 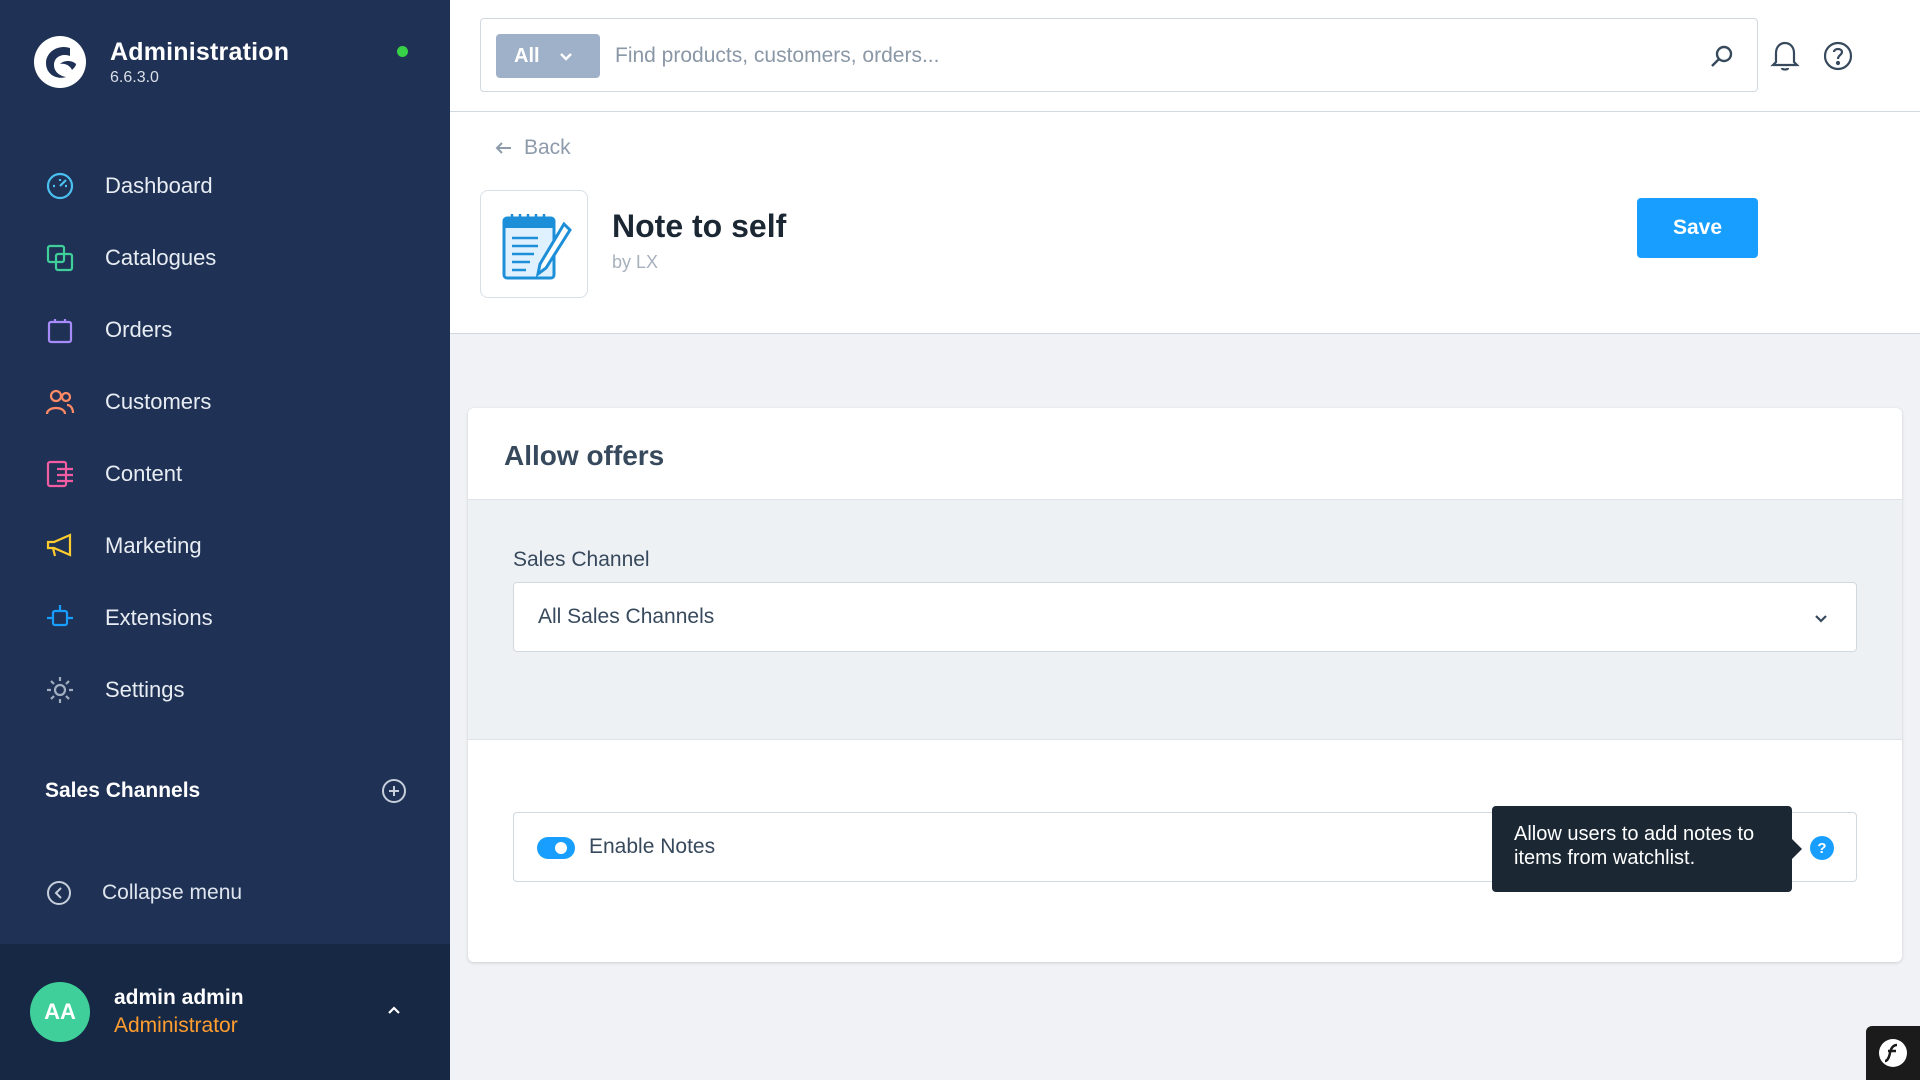 What do you see at coordinates (225, 402) in the screenshot?
I see `sidebar-item-customers: Customers` at bounding box center [225, 402].